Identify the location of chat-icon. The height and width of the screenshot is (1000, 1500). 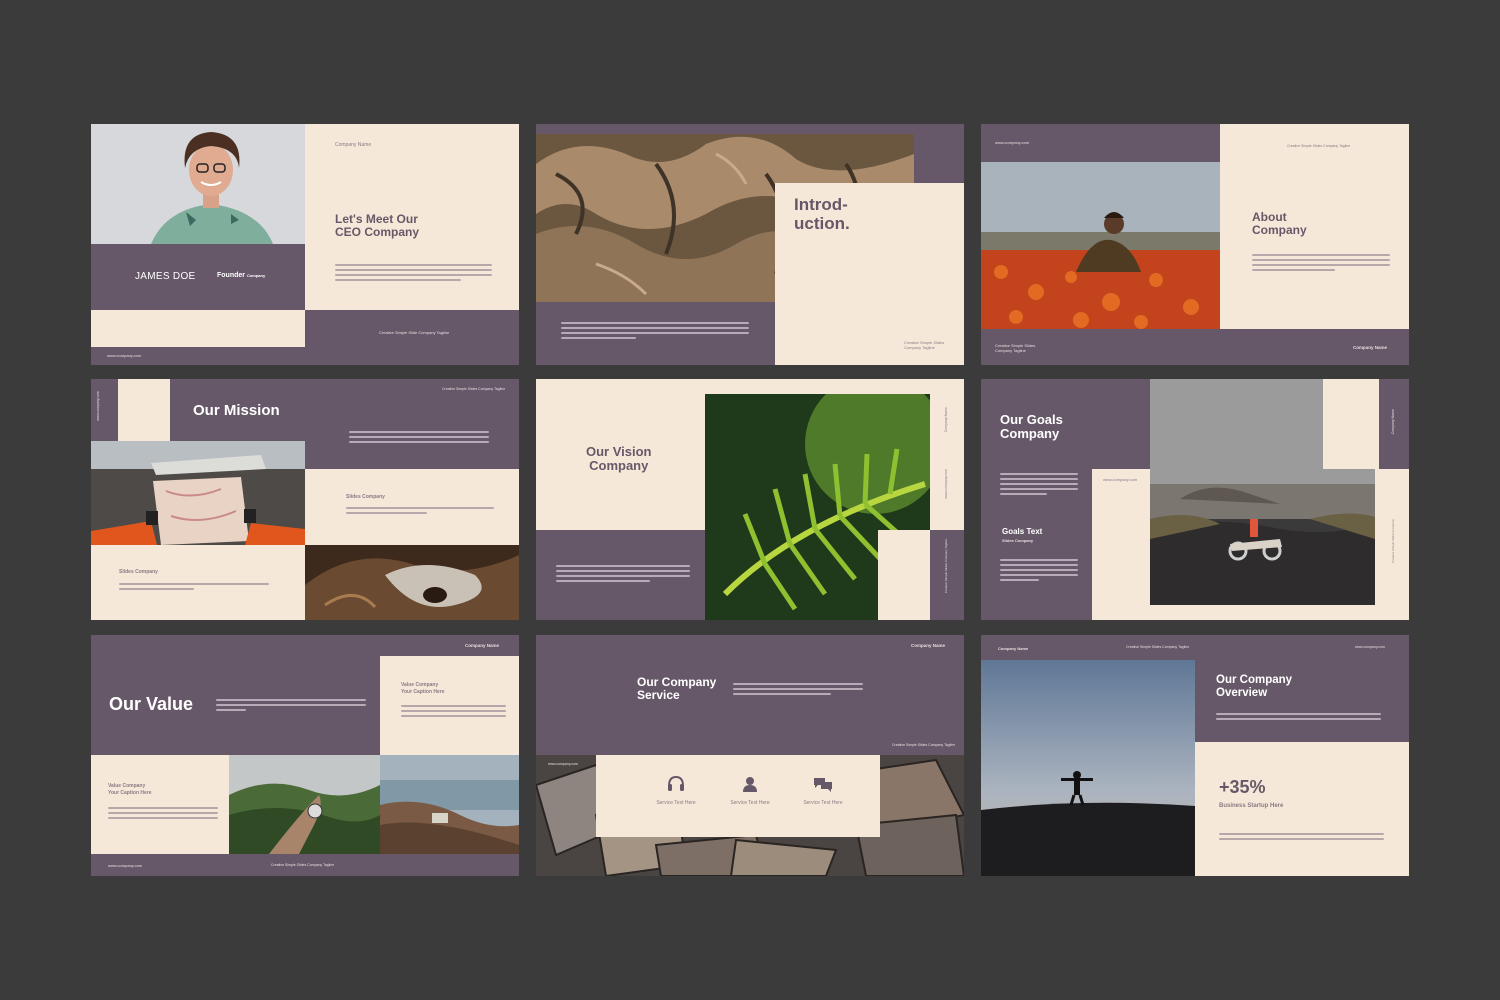
(823, 785).